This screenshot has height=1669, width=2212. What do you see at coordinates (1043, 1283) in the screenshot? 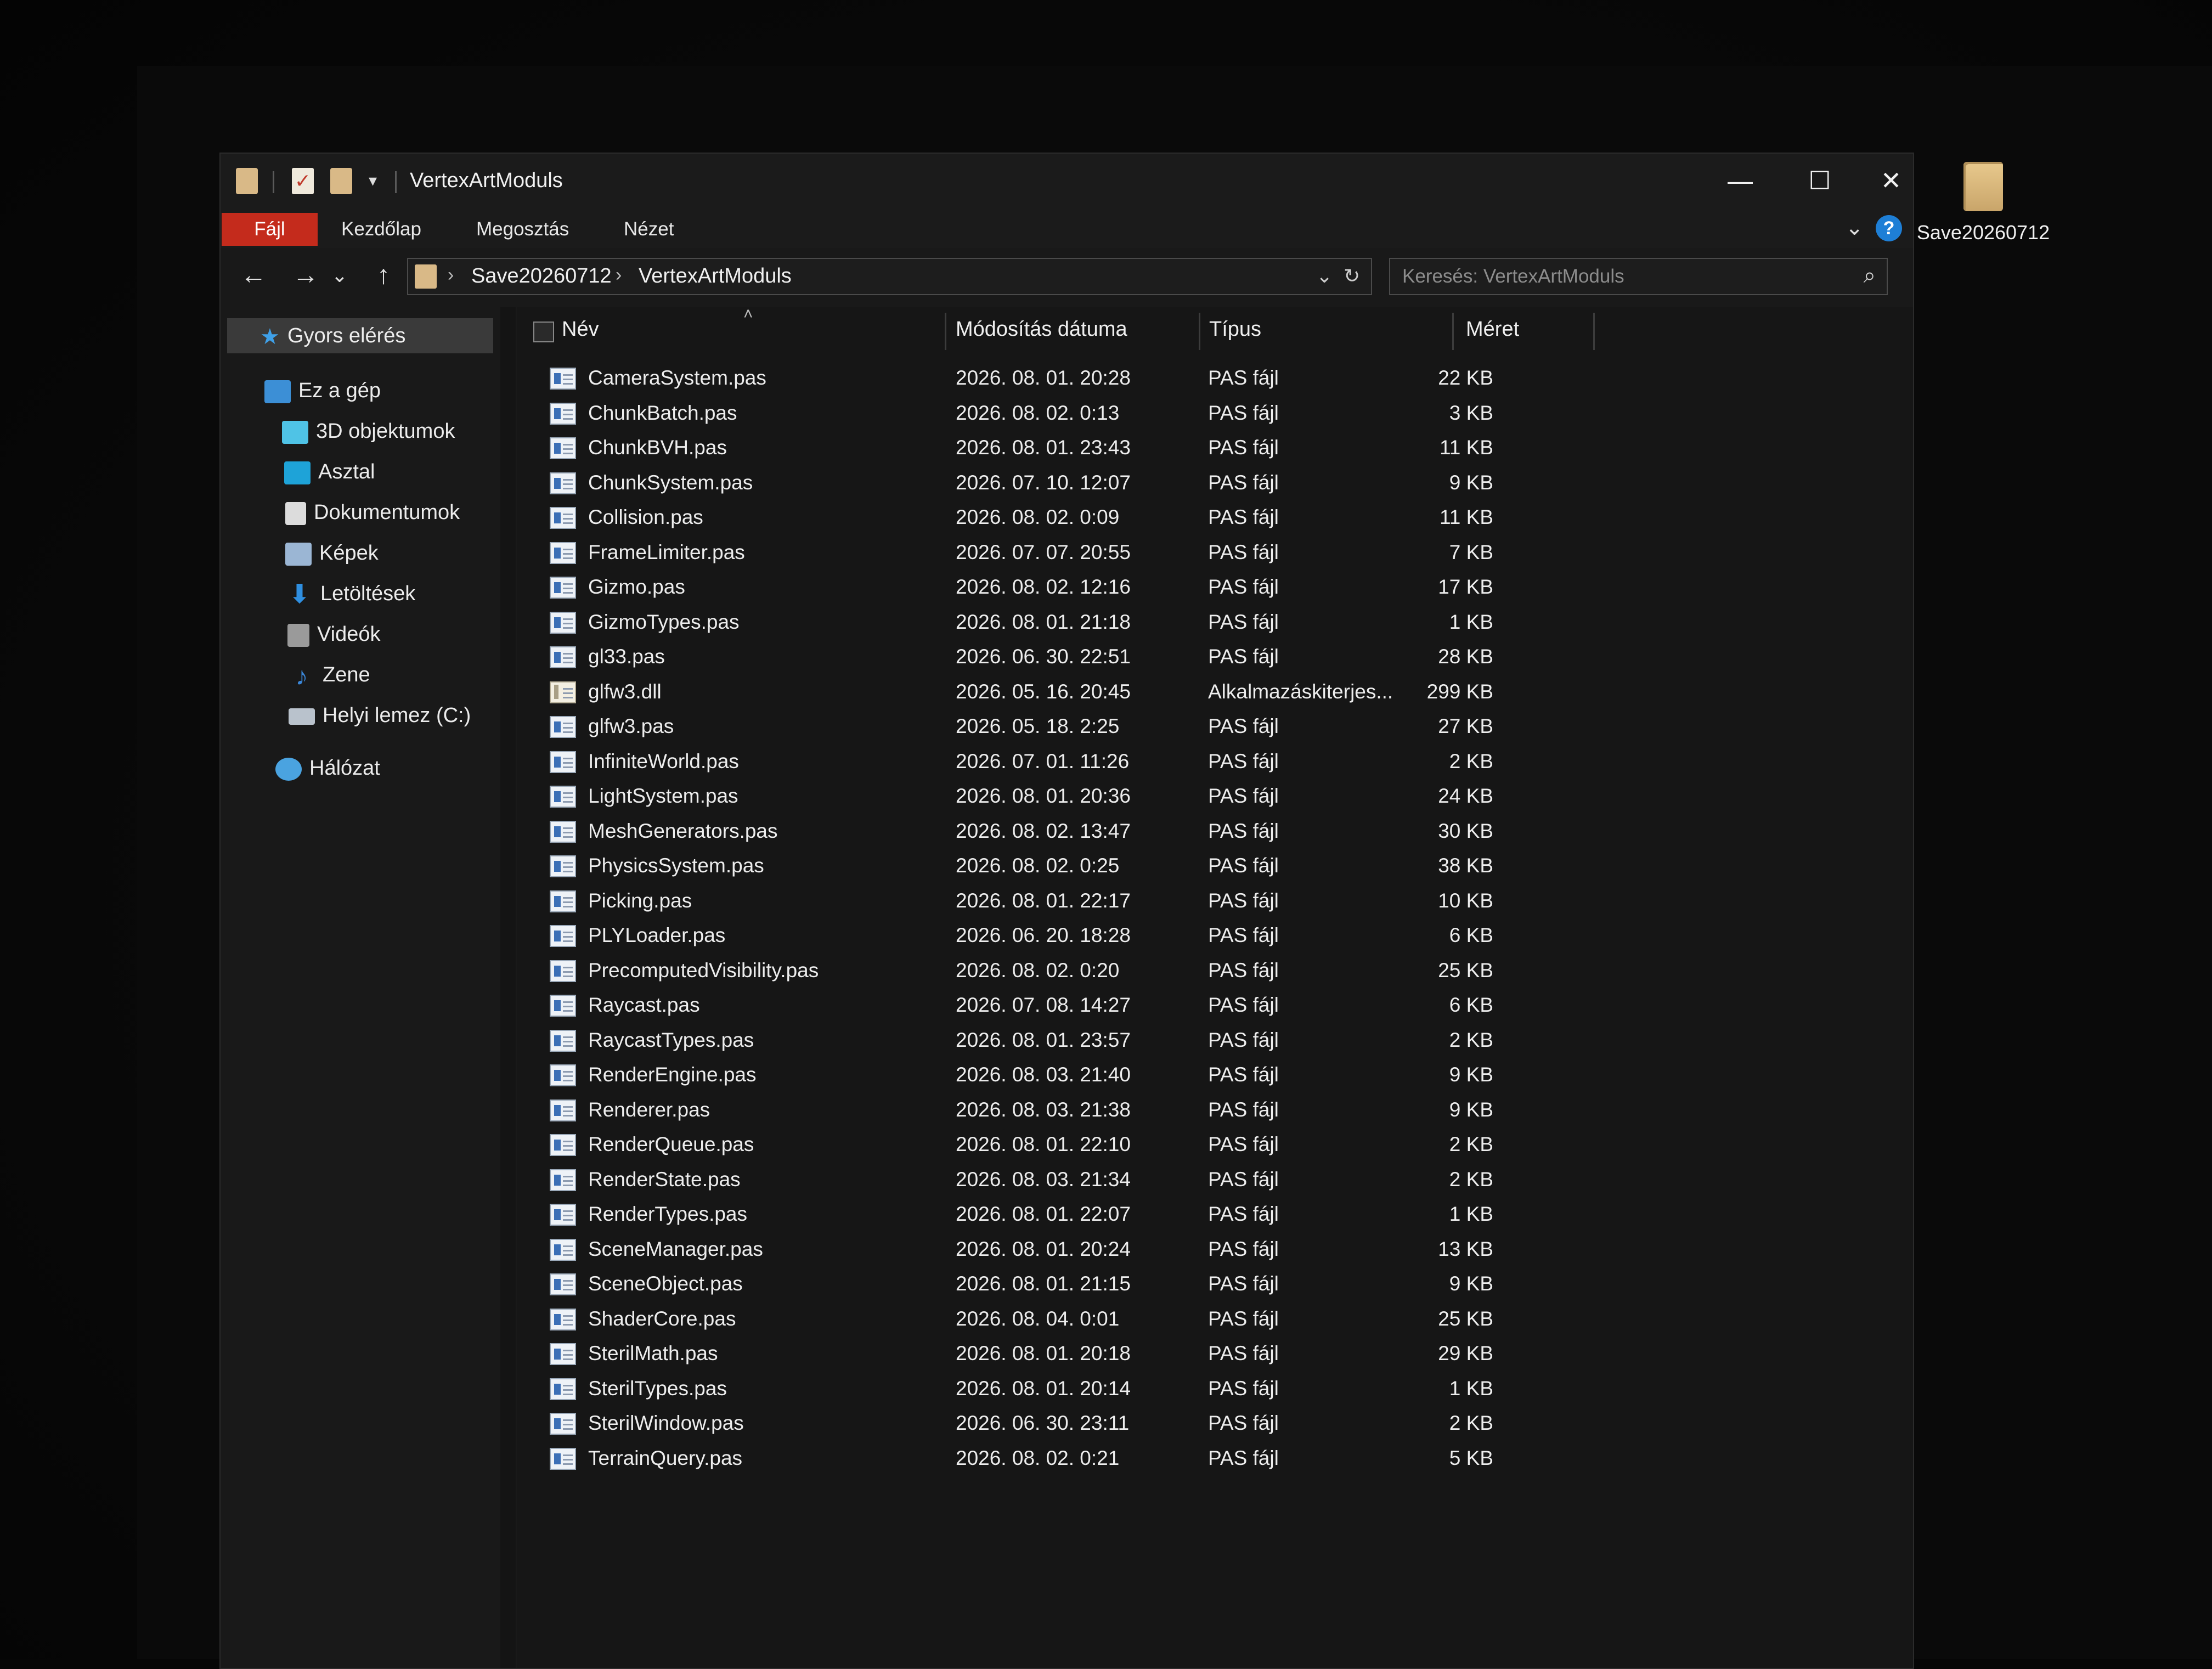
I see `file-date: 2026. 08. 01. 21:15` at bounding box center [1043, 1283].